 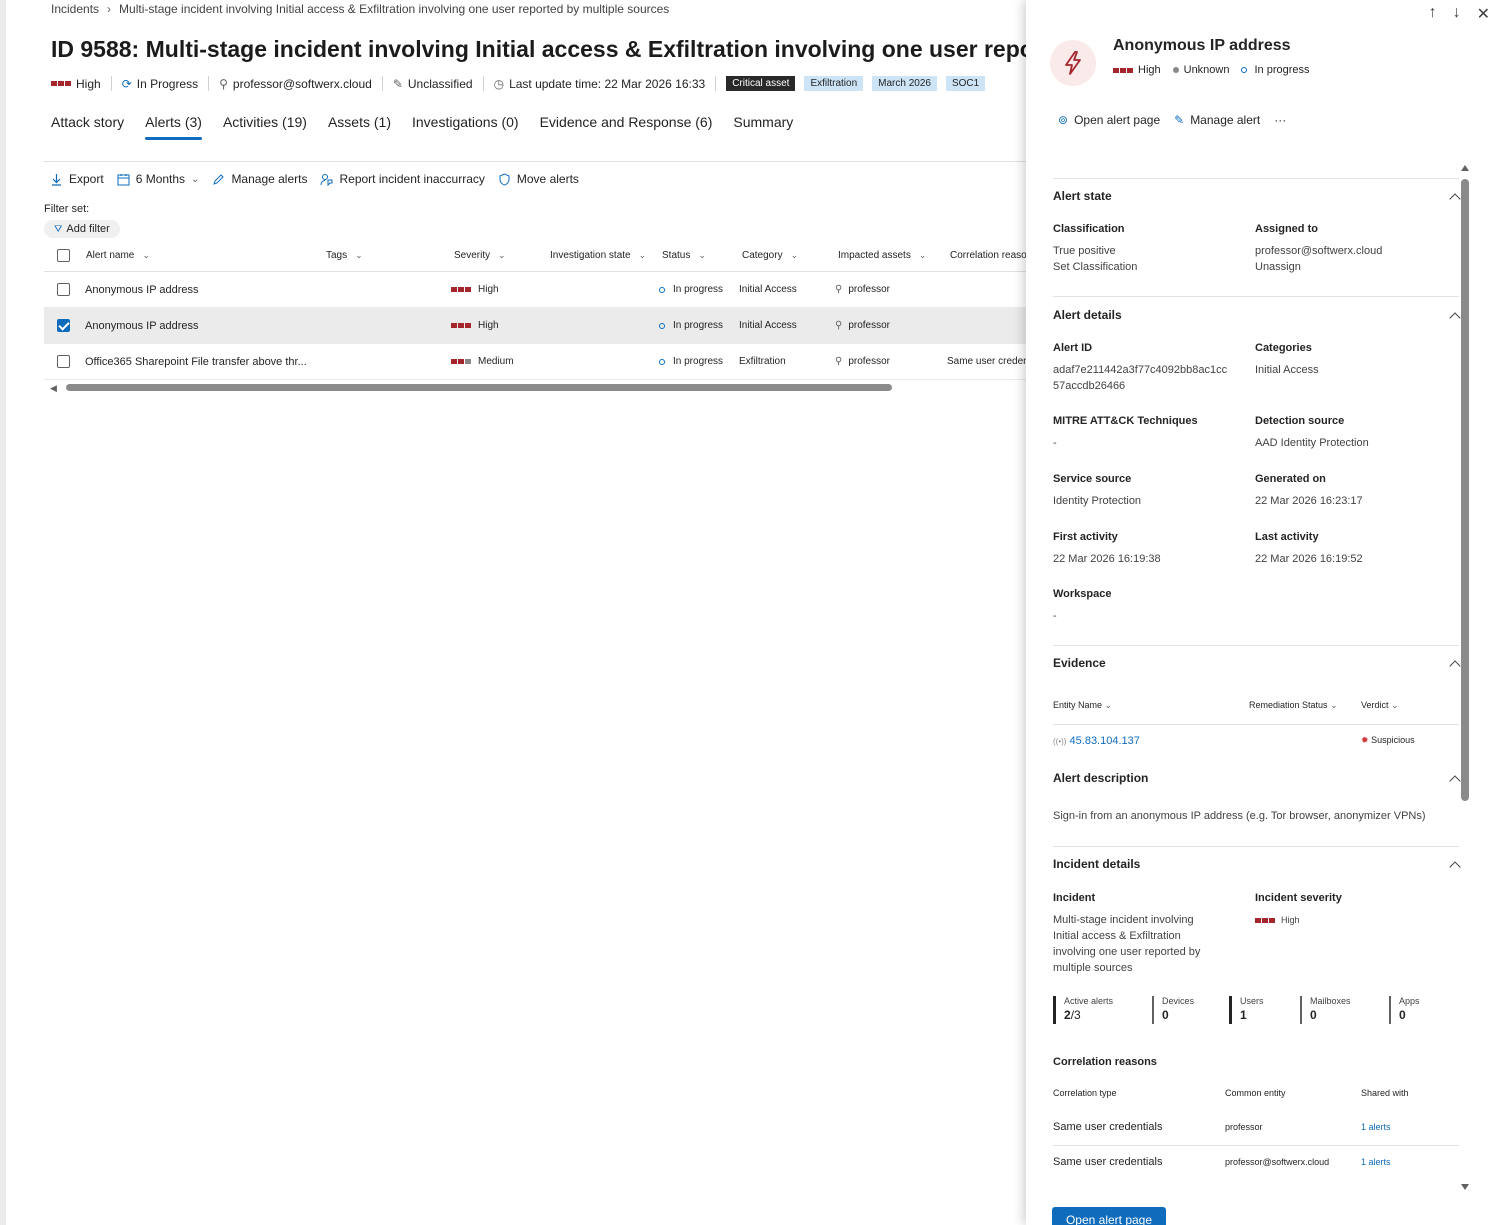 I want to click on stat-users: Users 1, so click(x=1246, y=1010).